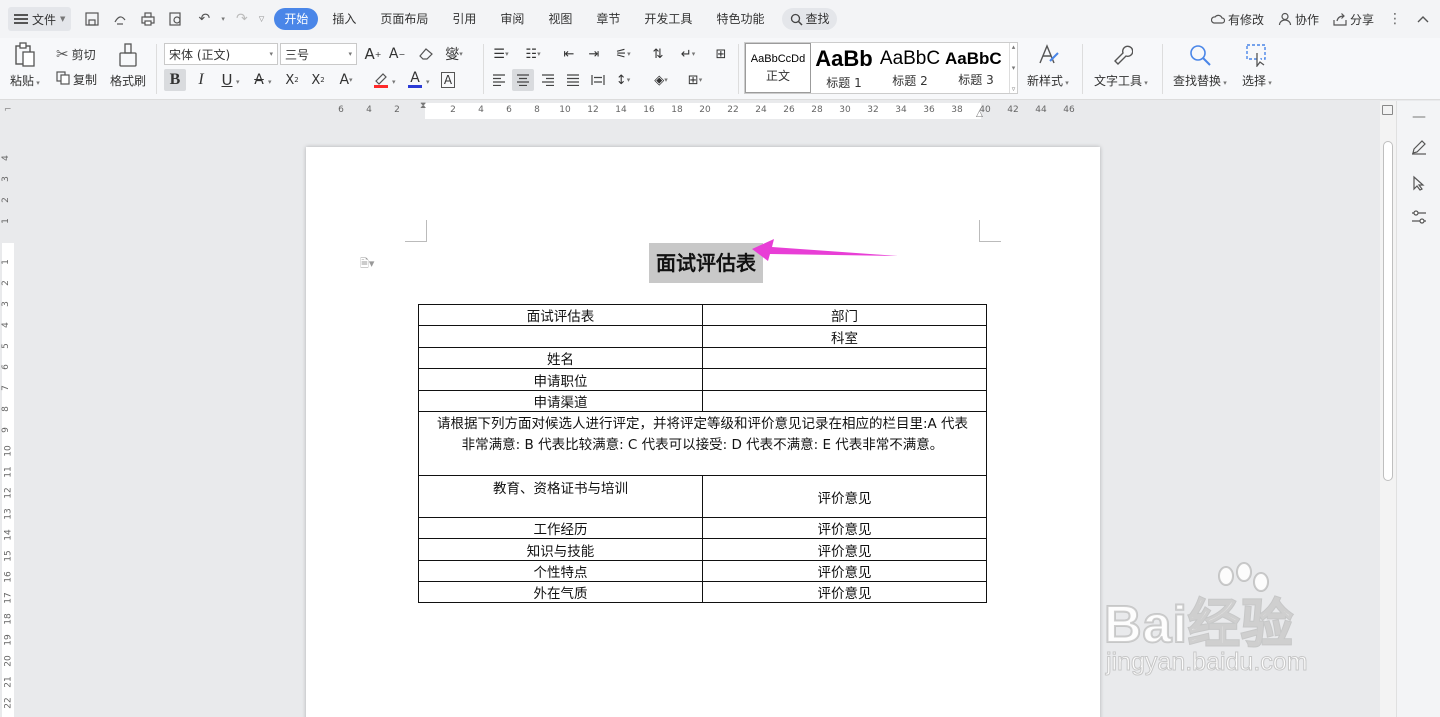  What do you see at coordinates (223, 19) in the screenshot?
I see `undo-dropdown-icon: ▾` at bounding box center [223, 19].